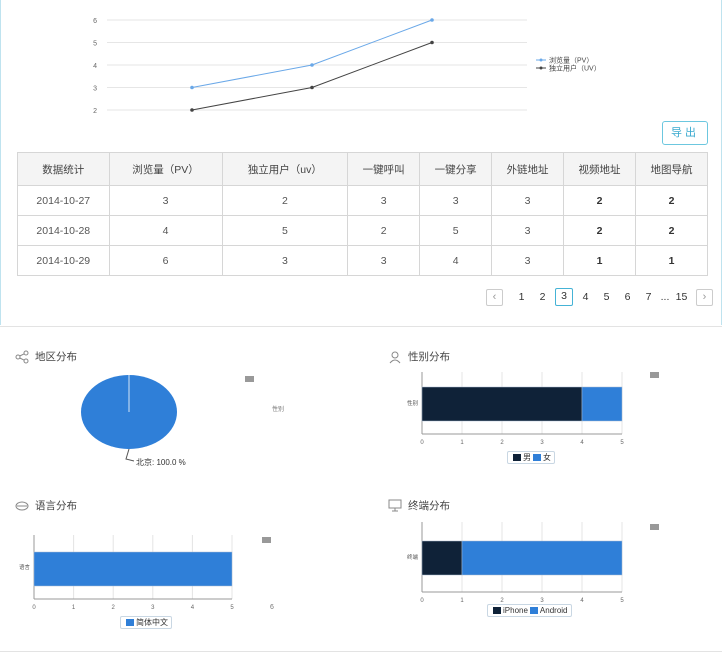 The height and width of the screenshot is (658, 722). Describe the element at coordinates (671, 169) in the screenshot. I see `col-map: 地图导航` at that location.